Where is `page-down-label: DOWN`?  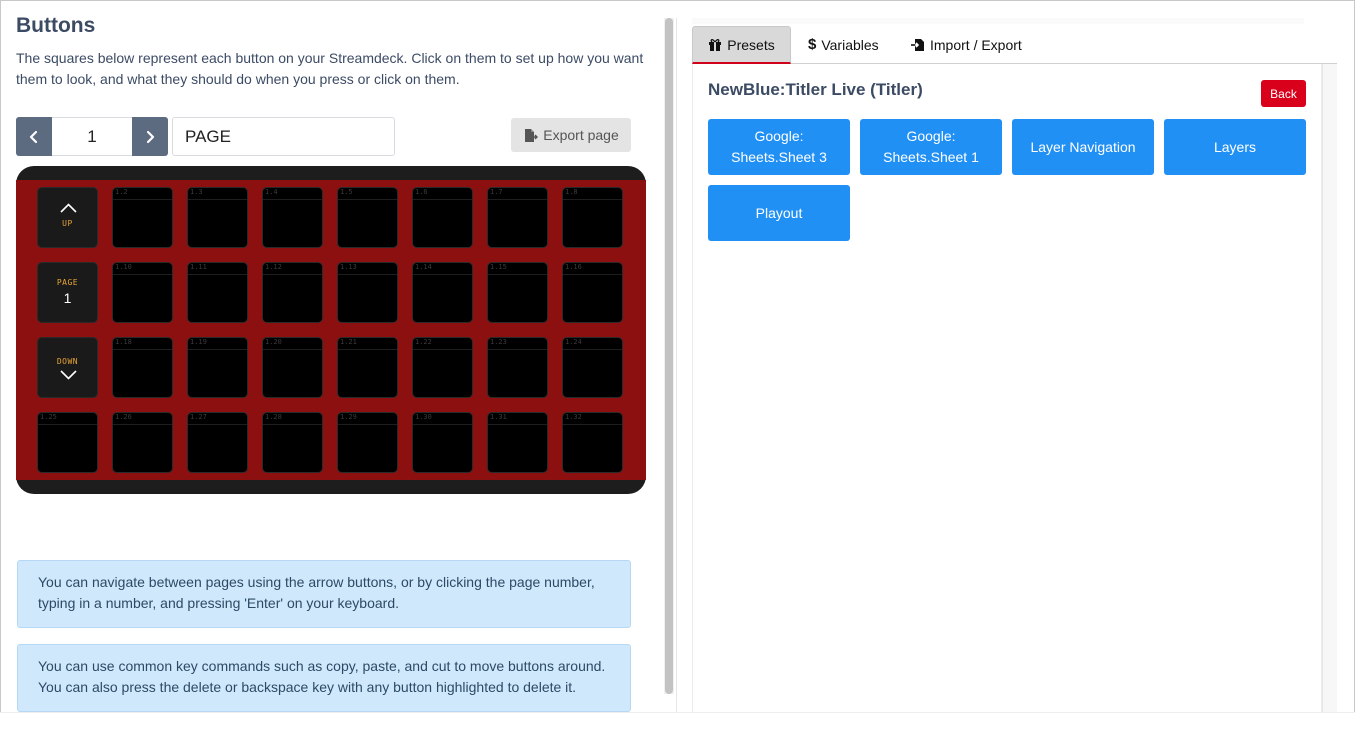 page-down-label: DOWN is located at coordinates (67, 361).